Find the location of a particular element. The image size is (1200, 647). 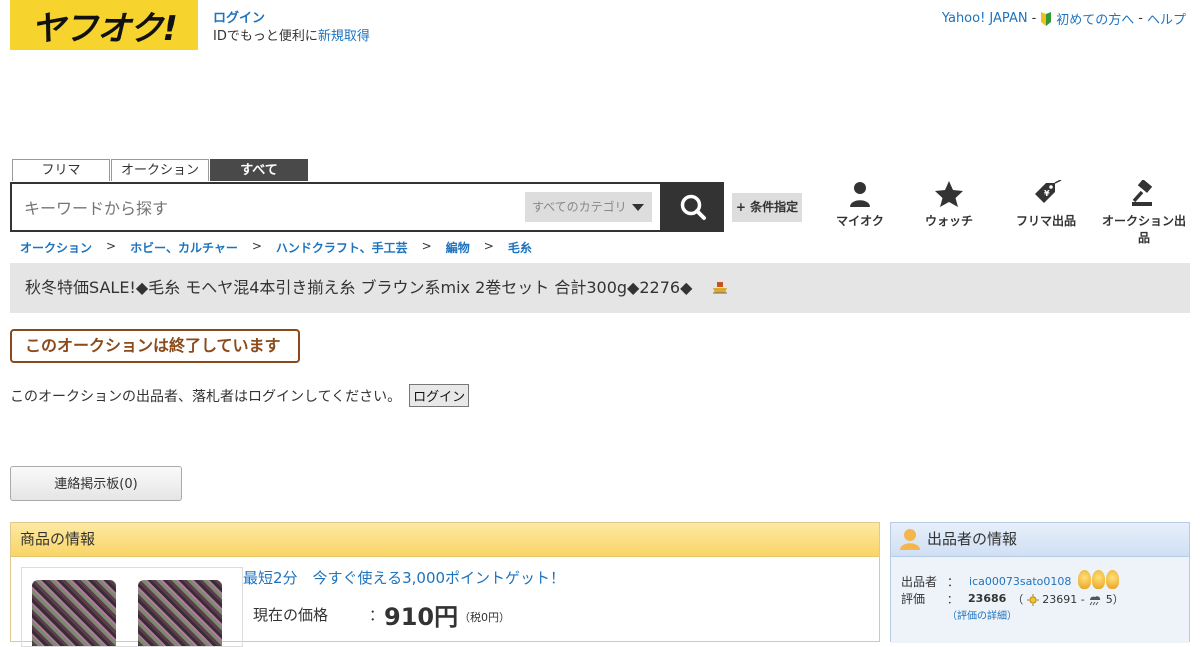

breadcrumb-item-hobby: ホビー、カルチャー is located at coordinates (184, 247).